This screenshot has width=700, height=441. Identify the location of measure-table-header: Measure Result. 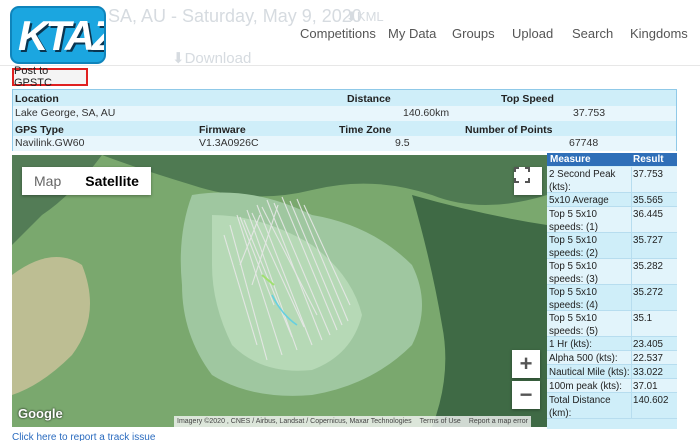
(612, 159).